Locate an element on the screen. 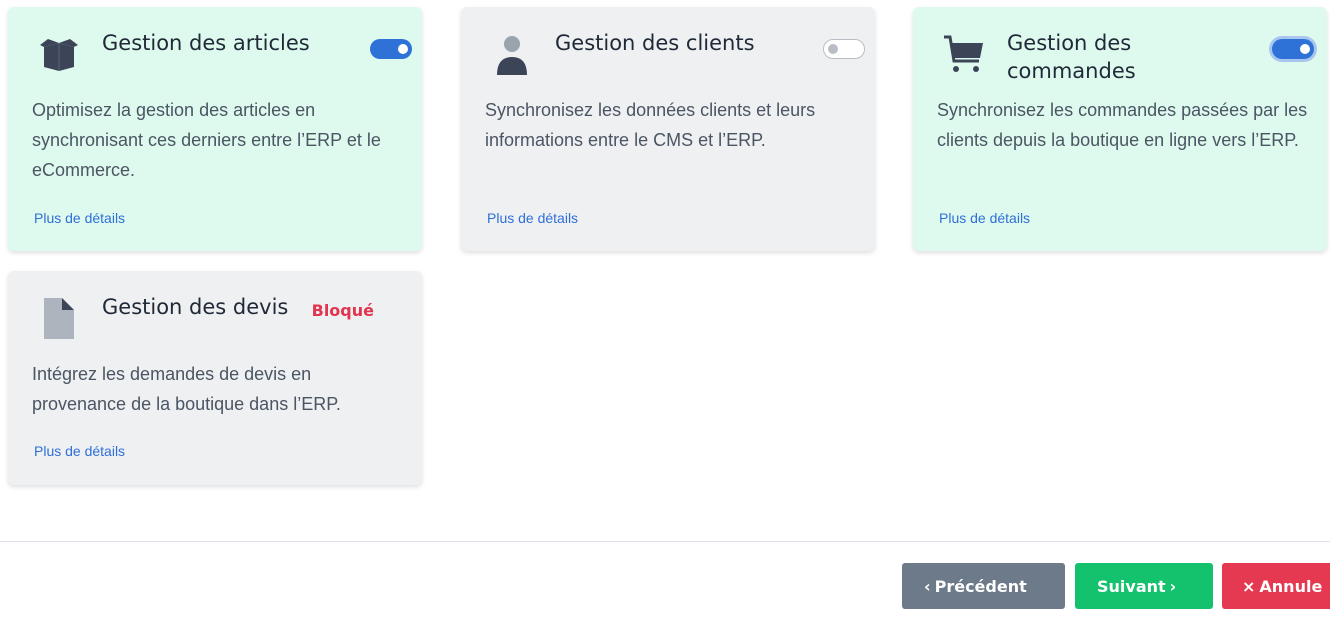  module-toggle-articles is located at coordinates (391, 49).